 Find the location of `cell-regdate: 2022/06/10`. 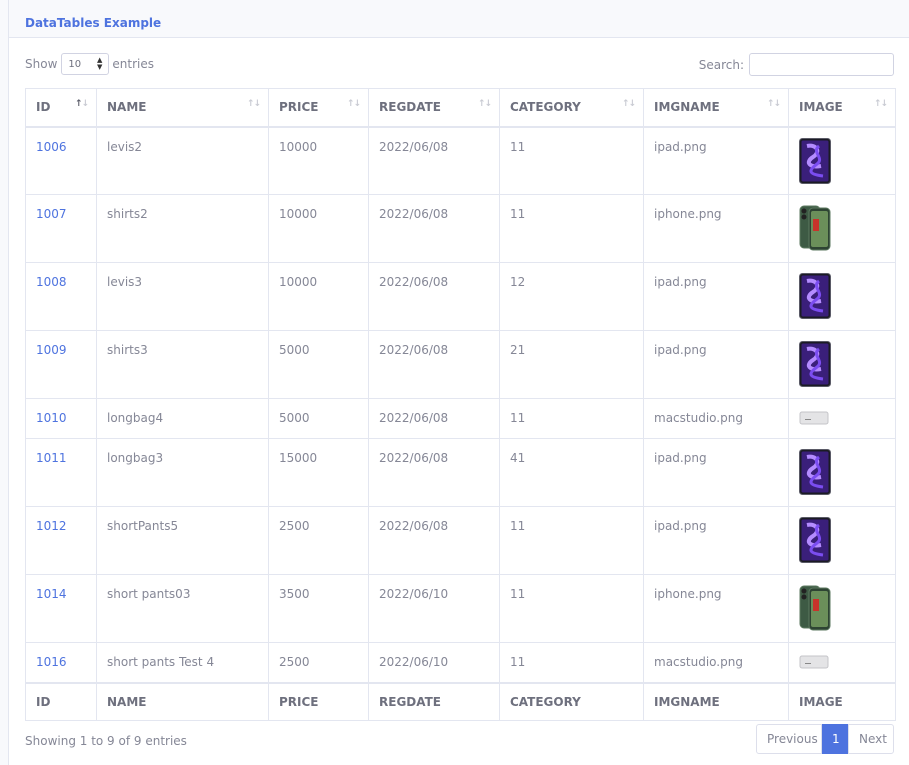

cell-regdate: 2022/06/10 is located at coordinates (434, 608).